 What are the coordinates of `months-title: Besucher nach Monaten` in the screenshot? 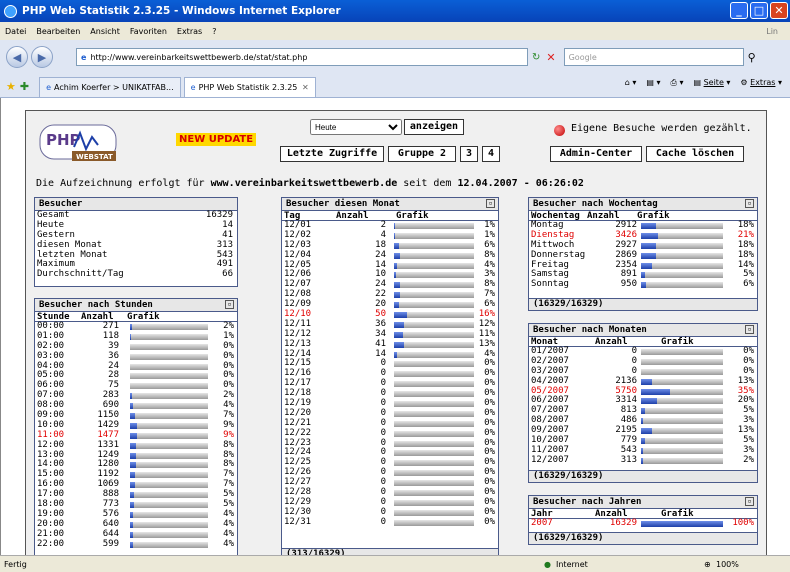 It's located at (590, 330).